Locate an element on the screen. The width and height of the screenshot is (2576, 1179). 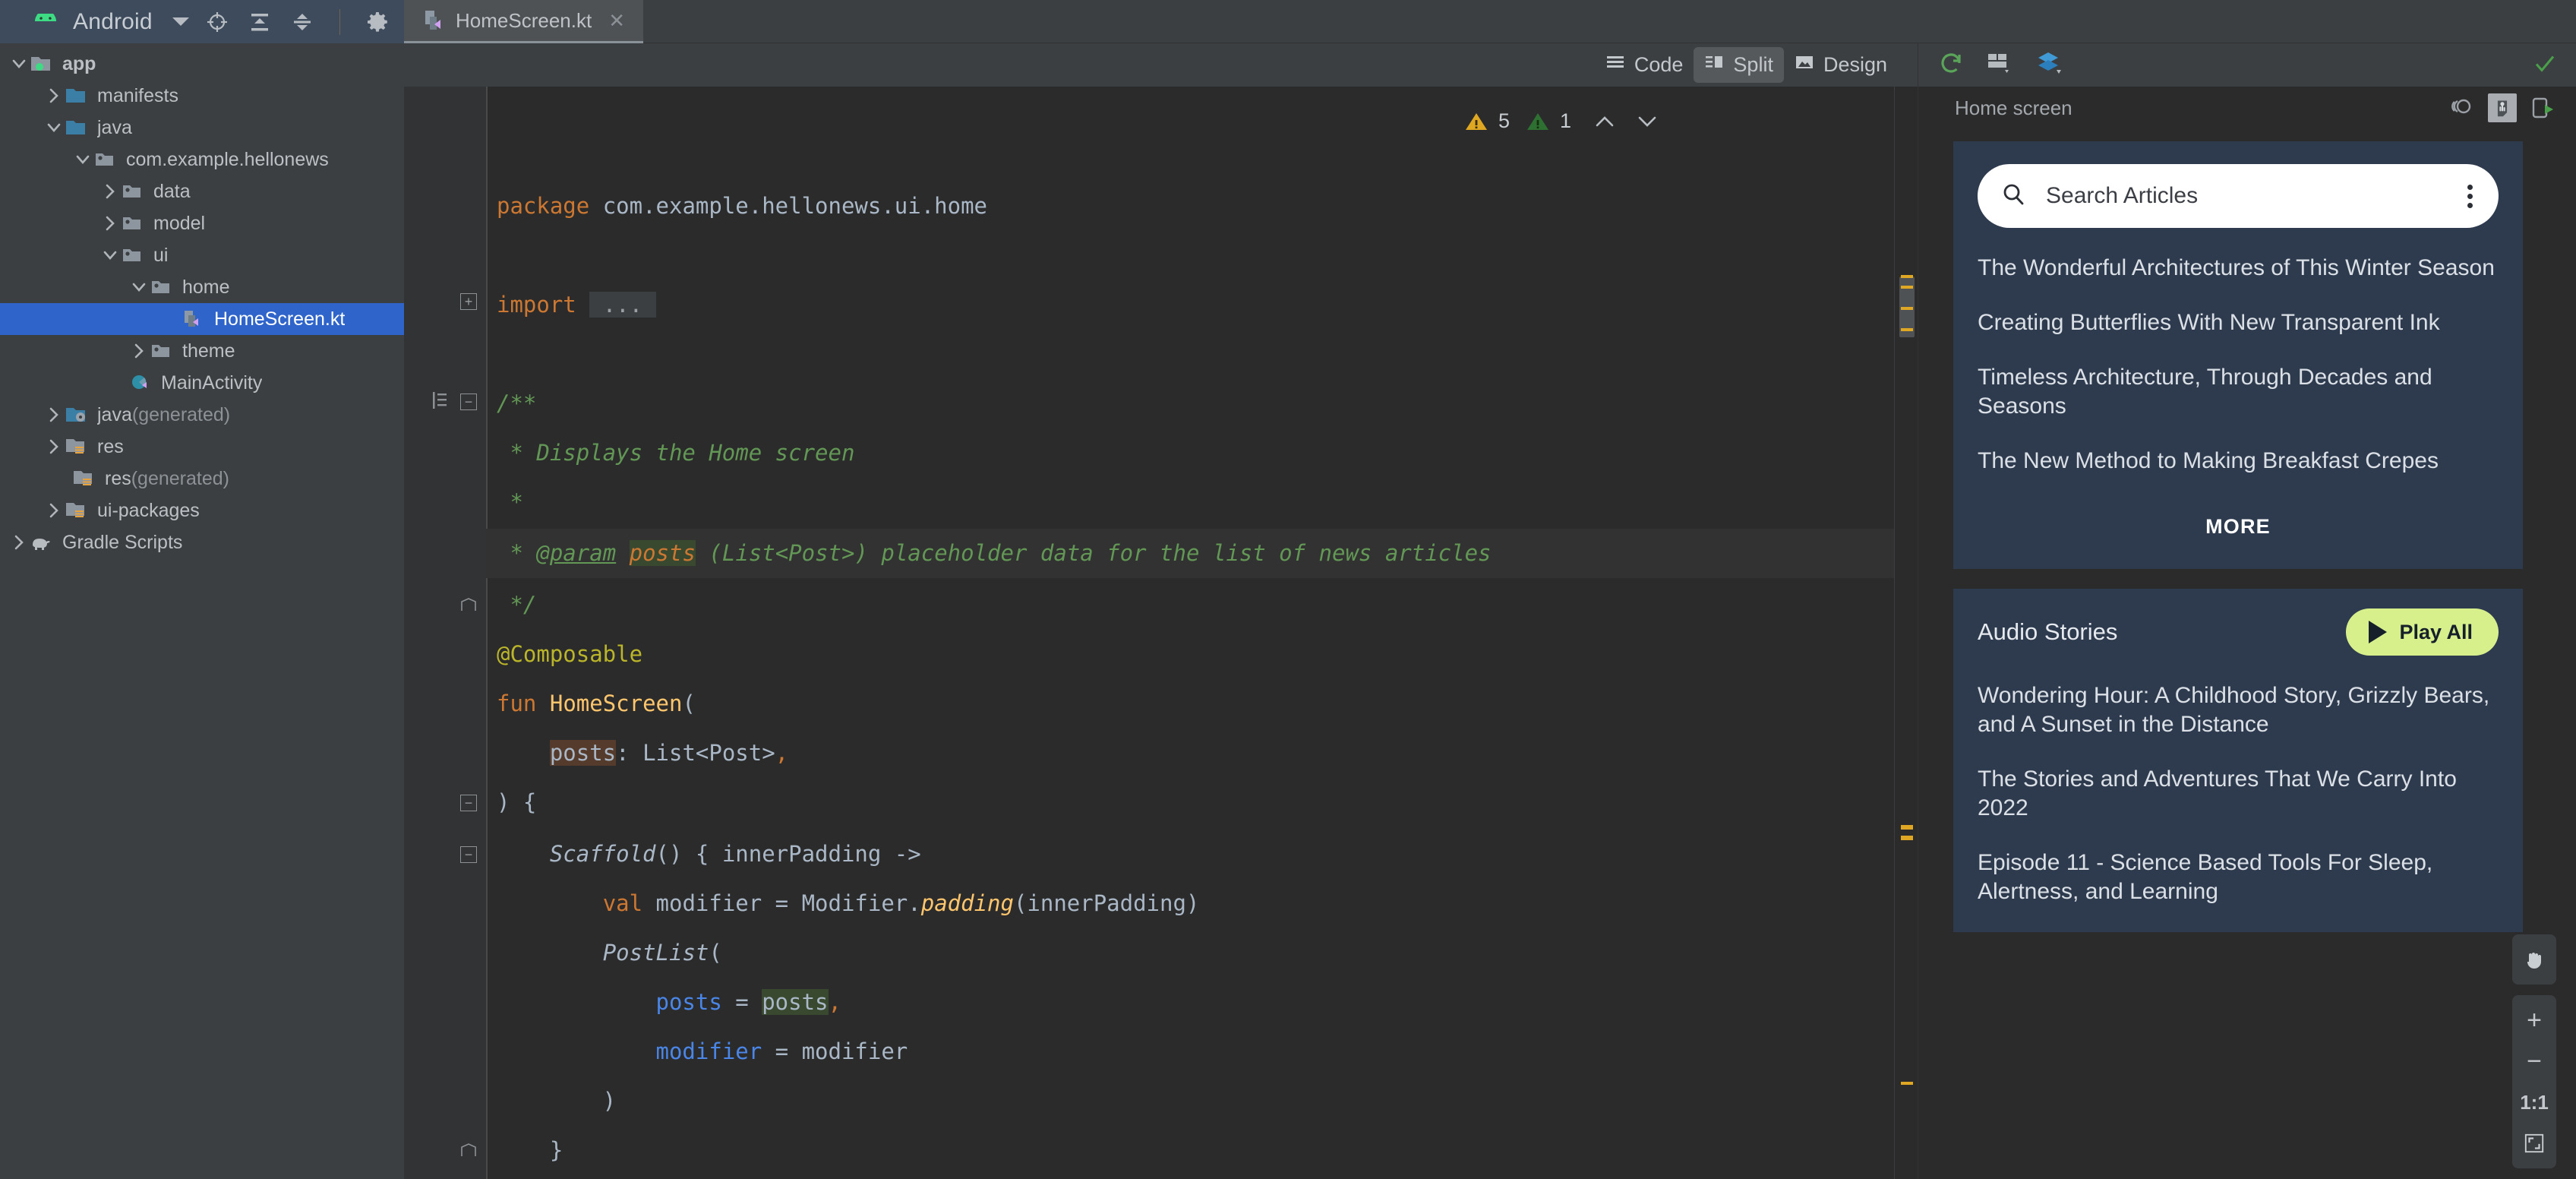
search-input: Search Articles is located at coordinates (2247, 196).